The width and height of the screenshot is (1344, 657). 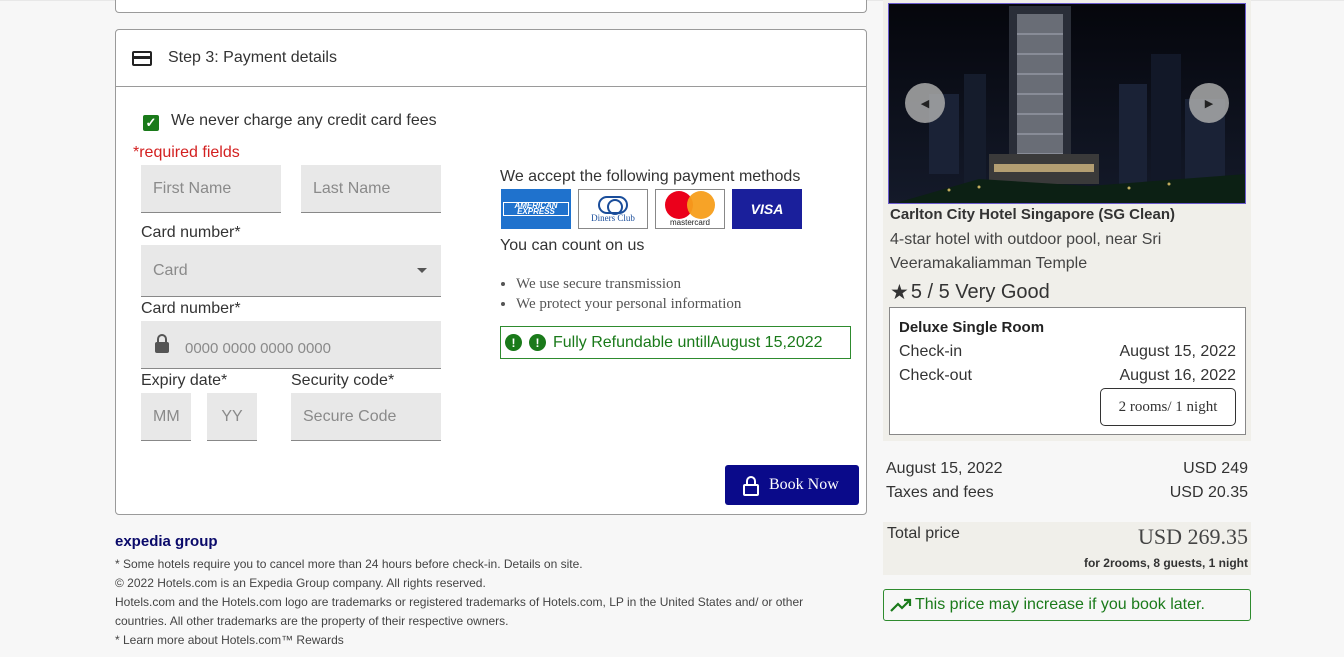 I want to click on carousel-next-button: ▶, so click(x=1209, y=103).